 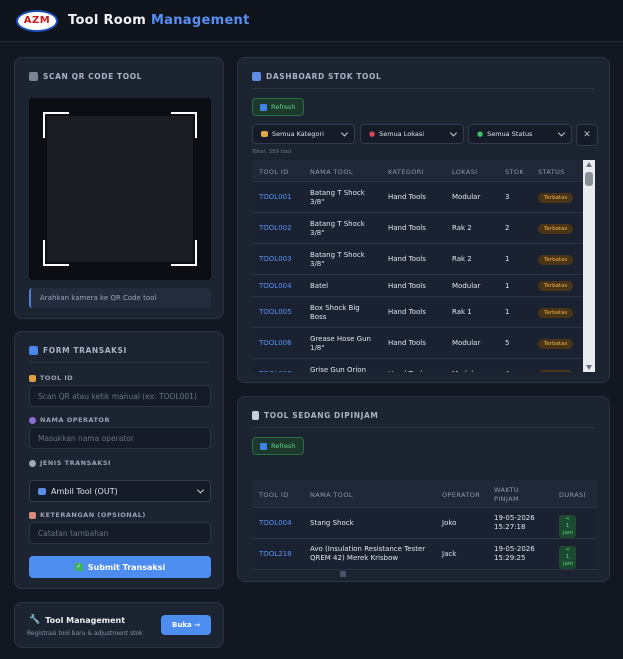 What do you see at coordinates (465, 172) in the screenshot?
I see `col-lokasi: LOKASI` at bounding box center [465, 172].